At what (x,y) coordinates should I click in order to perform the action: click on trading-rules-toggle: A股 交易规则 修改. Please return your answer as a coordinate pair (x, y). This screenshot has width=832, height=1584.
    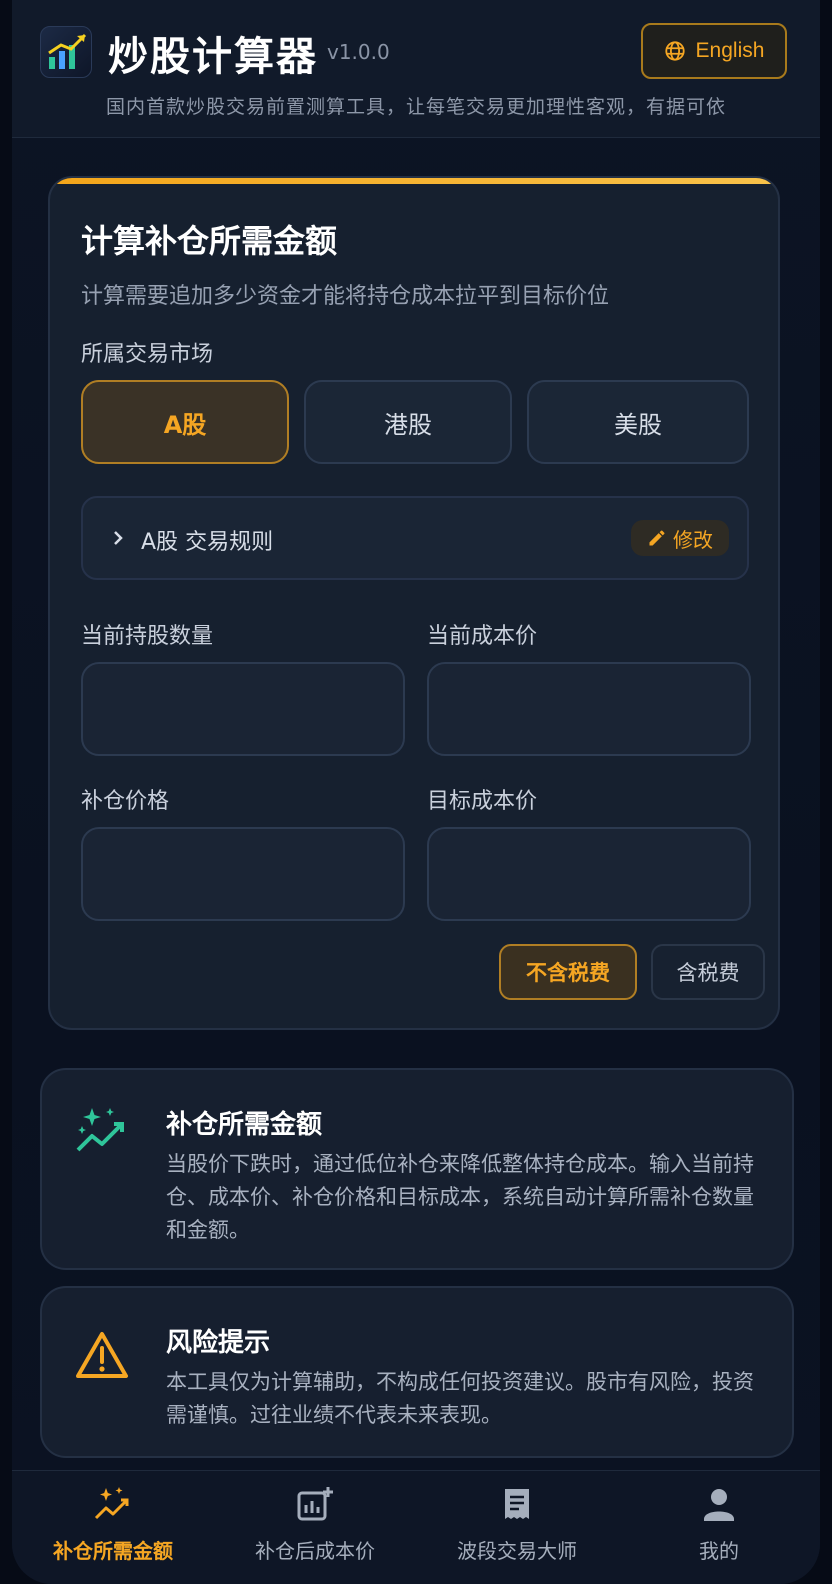
    Looking at the image, I should click on (415, 538).